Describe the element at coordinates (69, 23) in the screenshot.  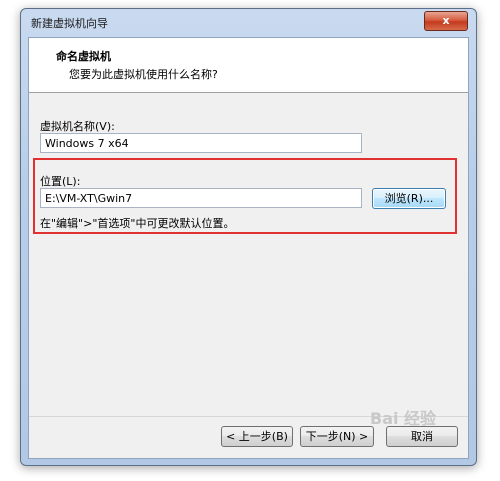
I see `window-title: 新建虚拟机向导` at that location.